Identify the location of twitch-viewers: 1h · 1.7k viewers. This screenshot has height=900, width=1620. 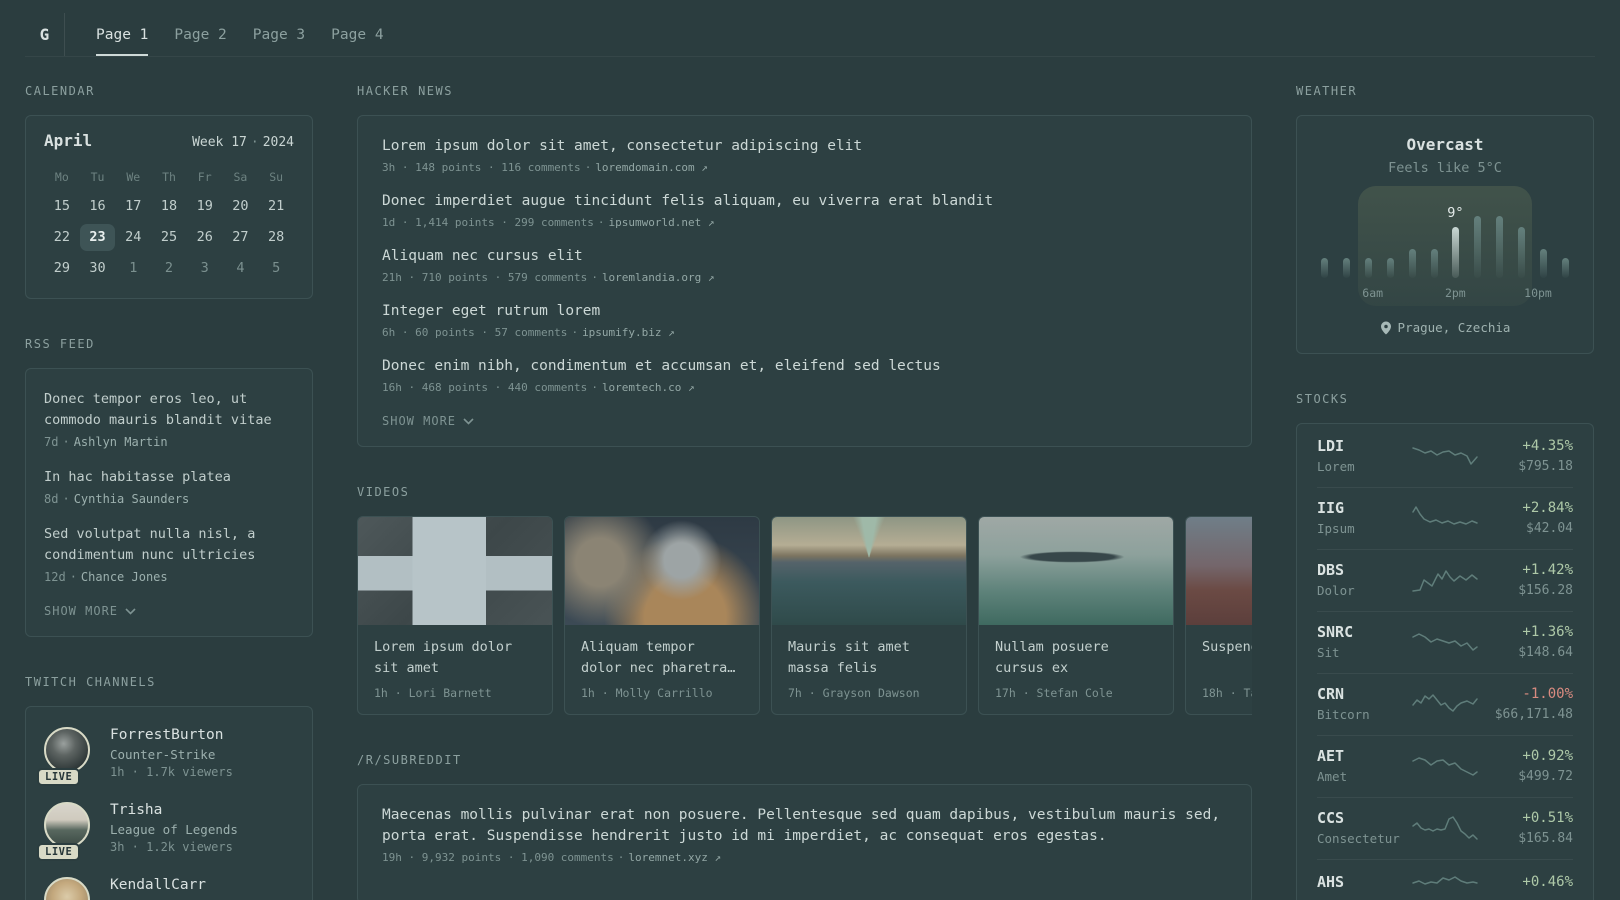
(171, 772).